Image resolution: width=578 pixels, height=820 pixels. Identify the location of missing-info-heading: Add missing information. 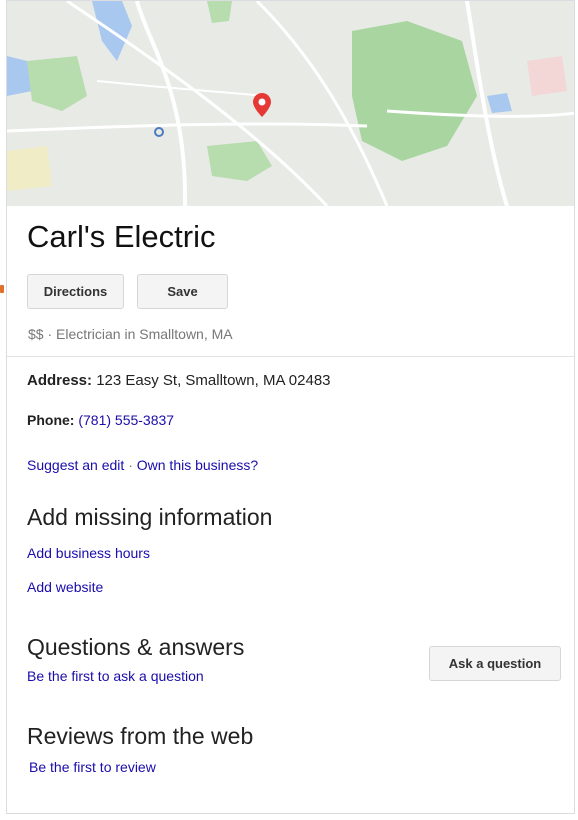
(150, 517).